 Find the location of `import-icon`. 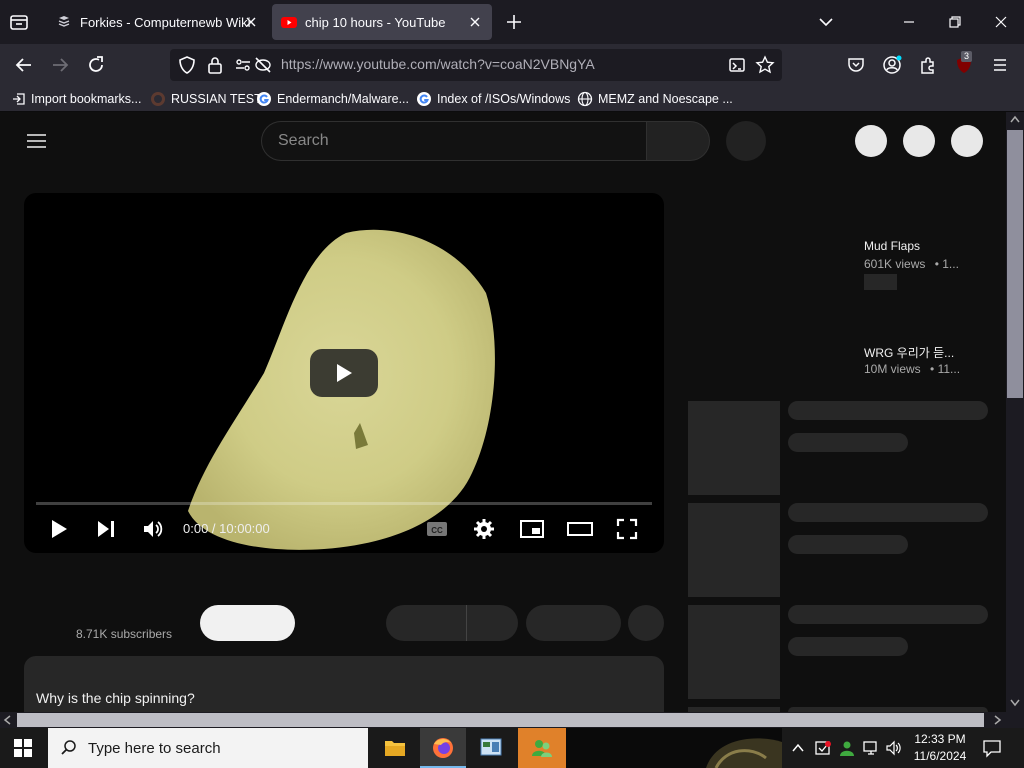

import-icon is located at coordinates (19, 99).